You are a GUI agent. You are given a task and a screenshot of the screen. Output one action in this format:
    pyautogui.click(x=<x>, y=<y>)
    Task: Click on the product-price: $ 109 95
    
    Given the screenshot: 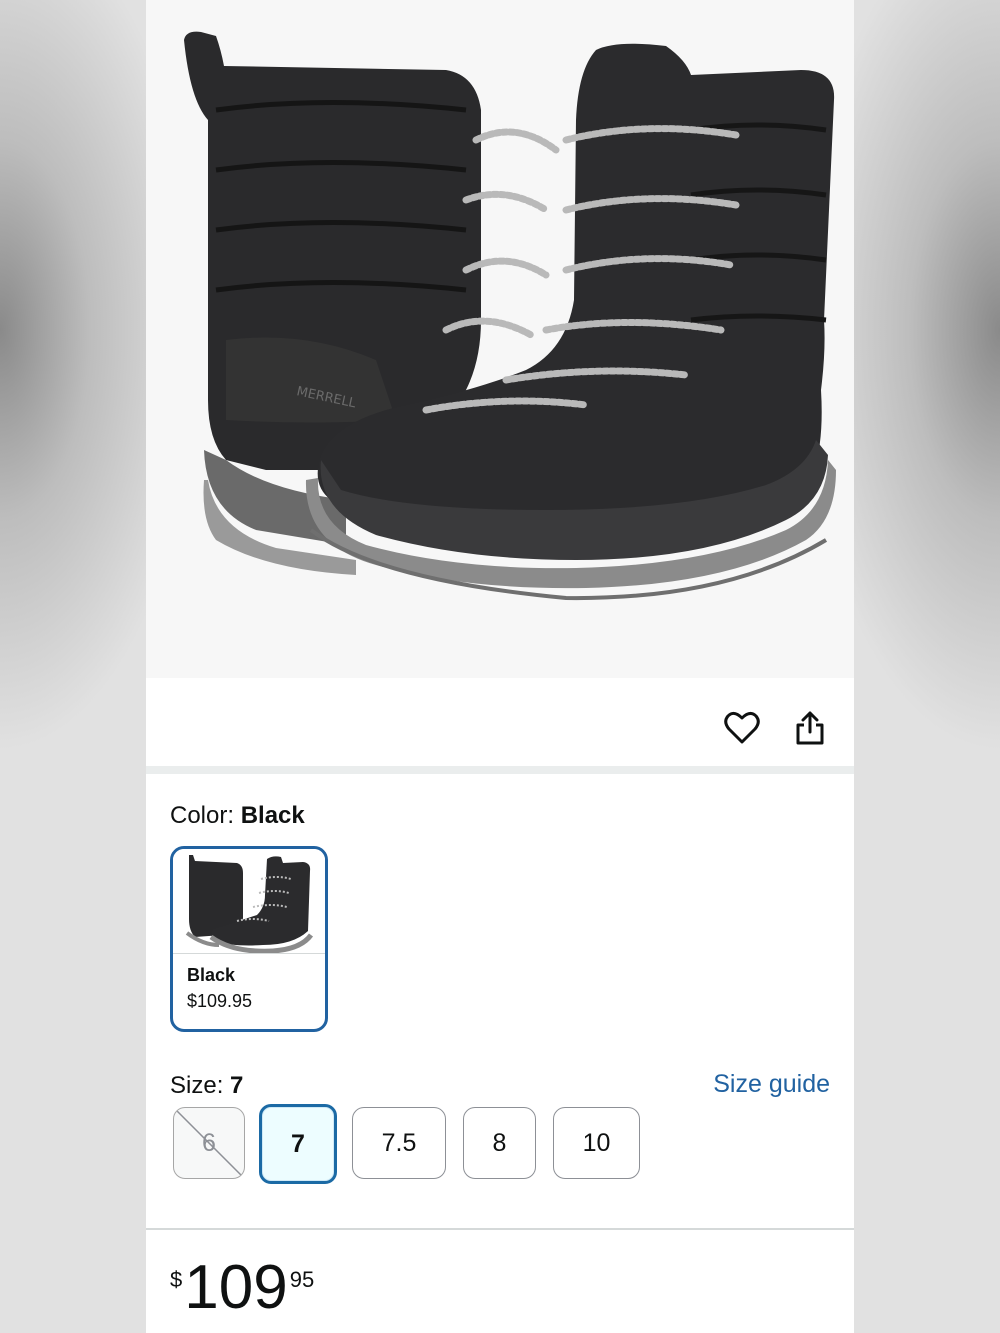 What is the action you would take?
    pyautogui.click(x=242, y=1288)
    